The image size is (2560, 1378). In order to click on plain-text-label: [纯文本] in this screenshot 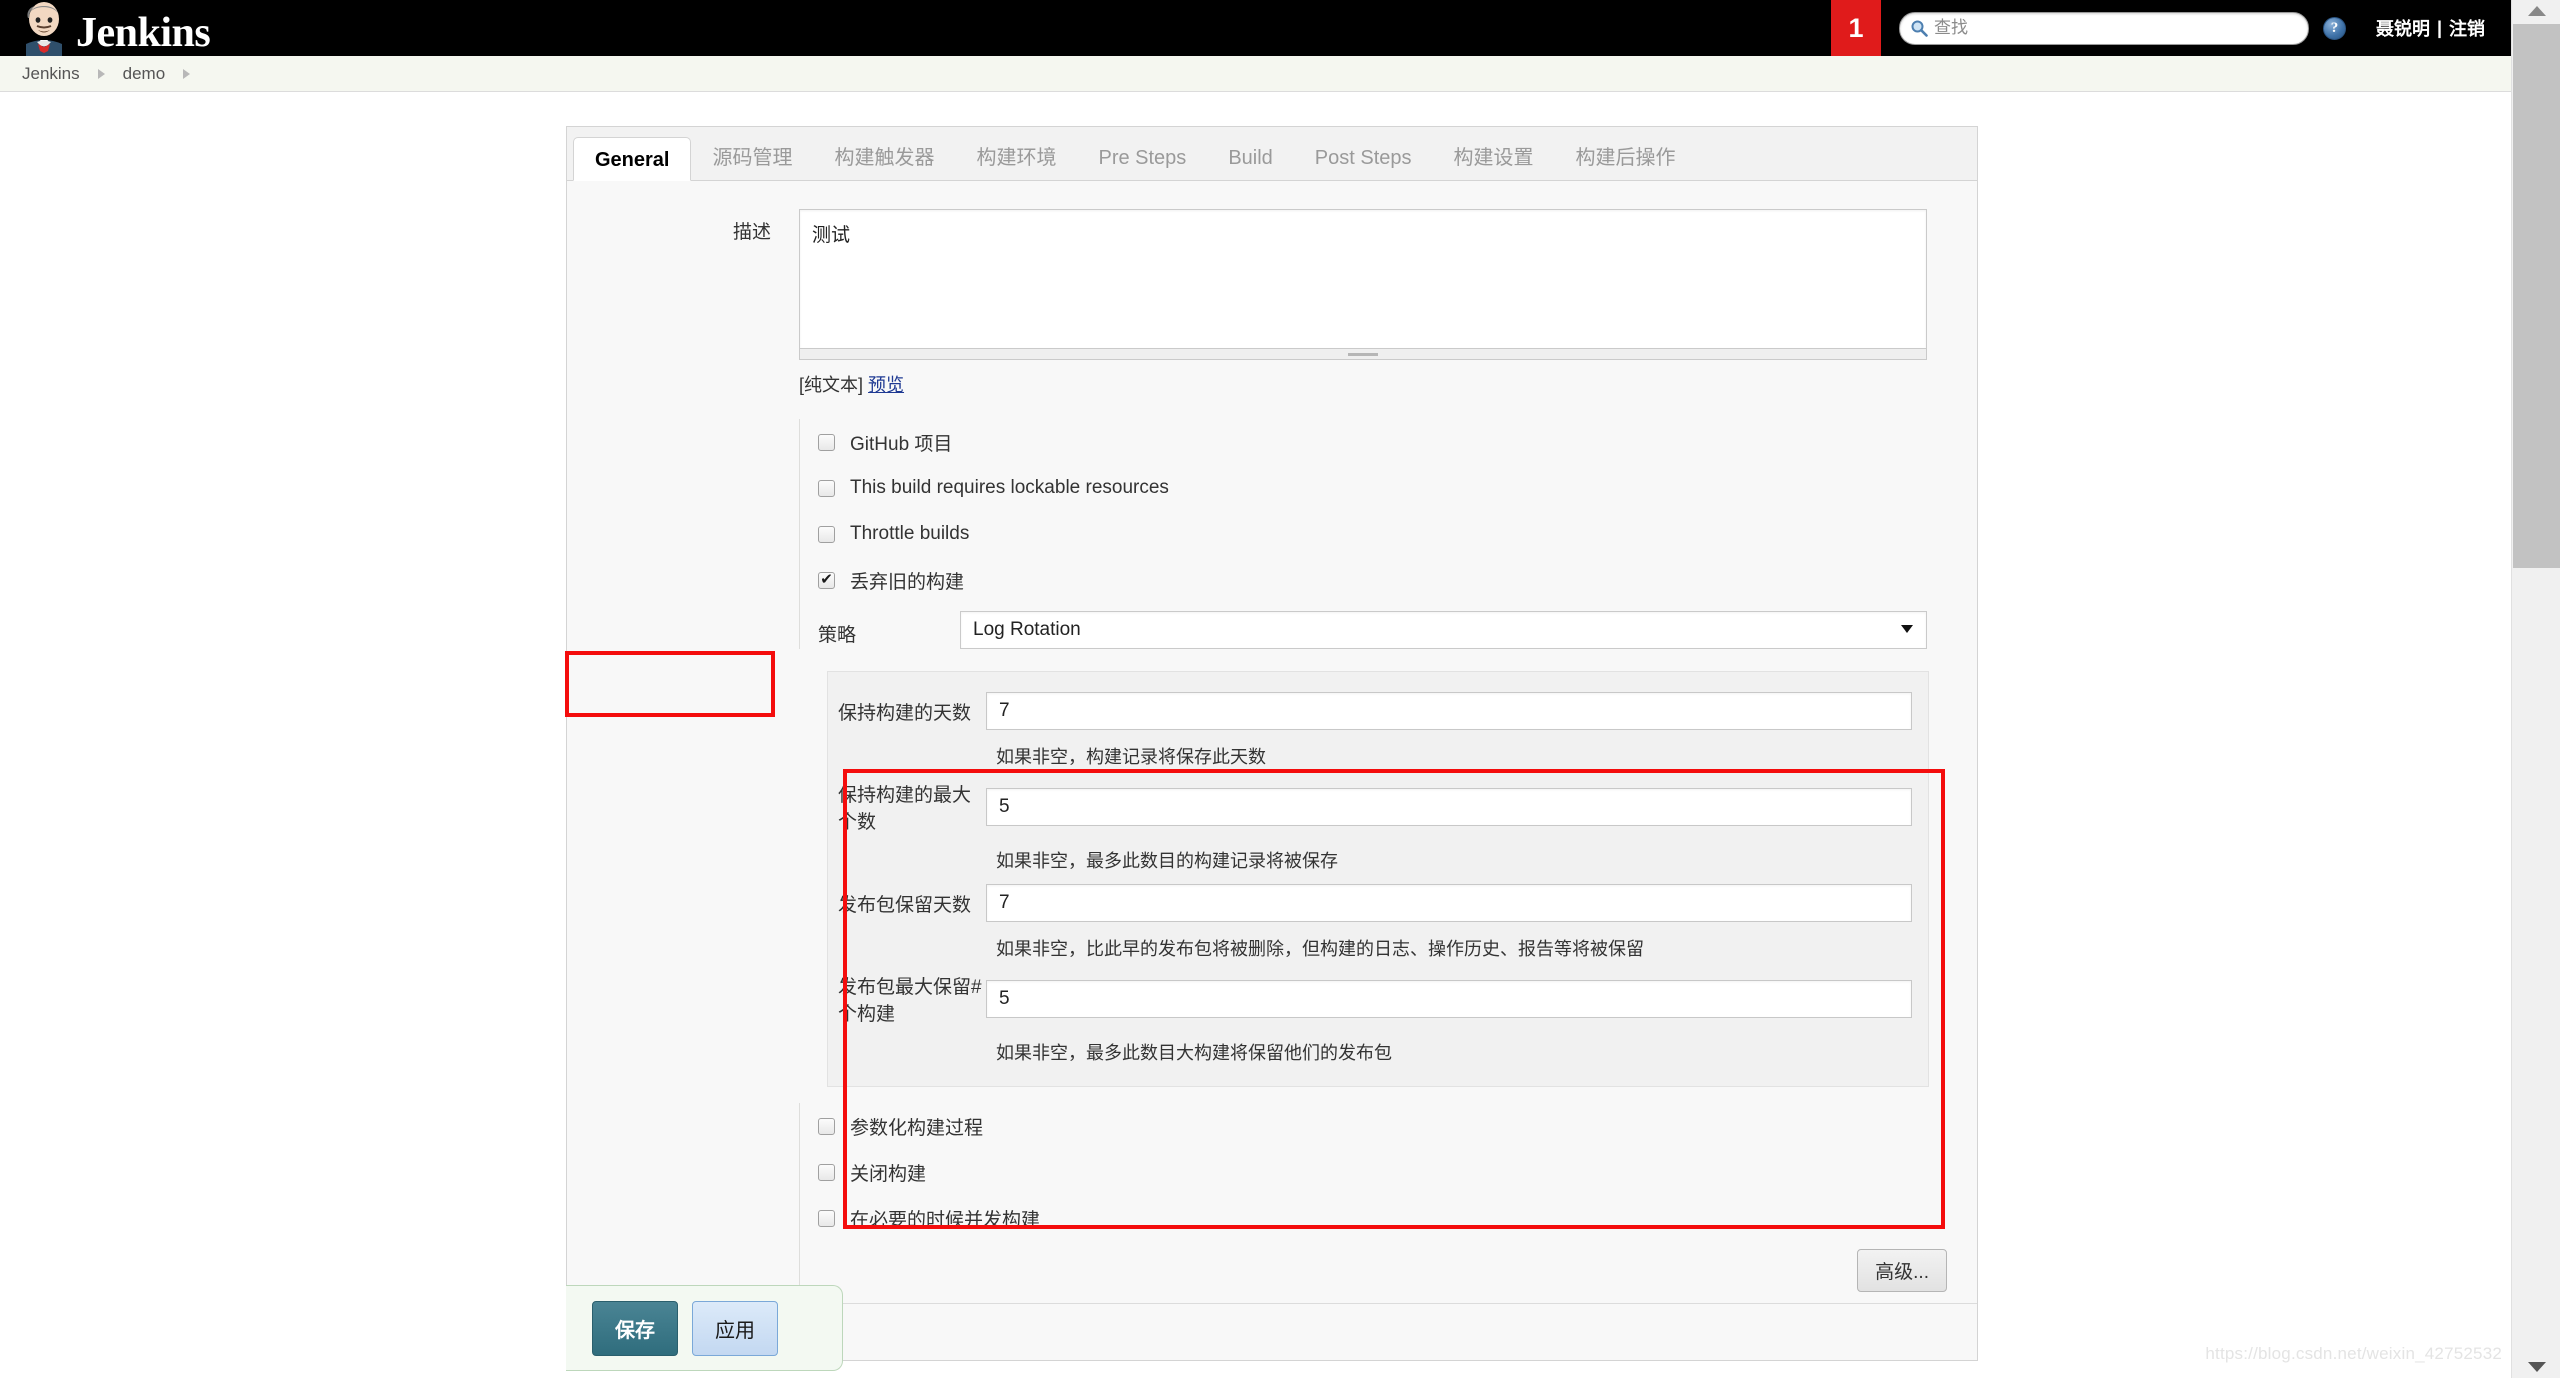, I will do `click(831, 385)`.